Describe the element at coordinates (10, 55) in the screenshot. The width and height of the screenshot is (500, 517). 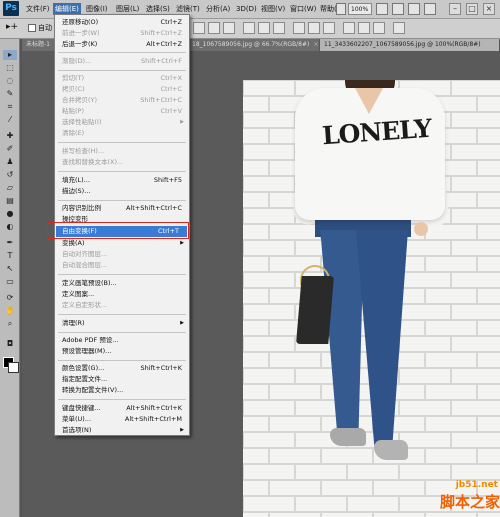
I see `move-tool-icon: ▸` at that location.